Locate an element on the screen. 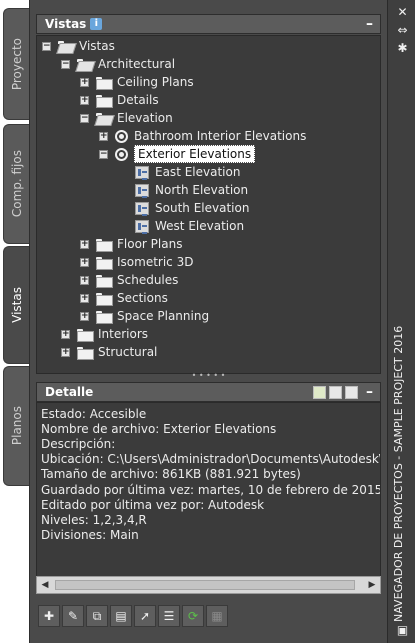 The height and width of the screenshot is (643, 415). tree-node-label: Elevation is located at coordinates (145, 118).